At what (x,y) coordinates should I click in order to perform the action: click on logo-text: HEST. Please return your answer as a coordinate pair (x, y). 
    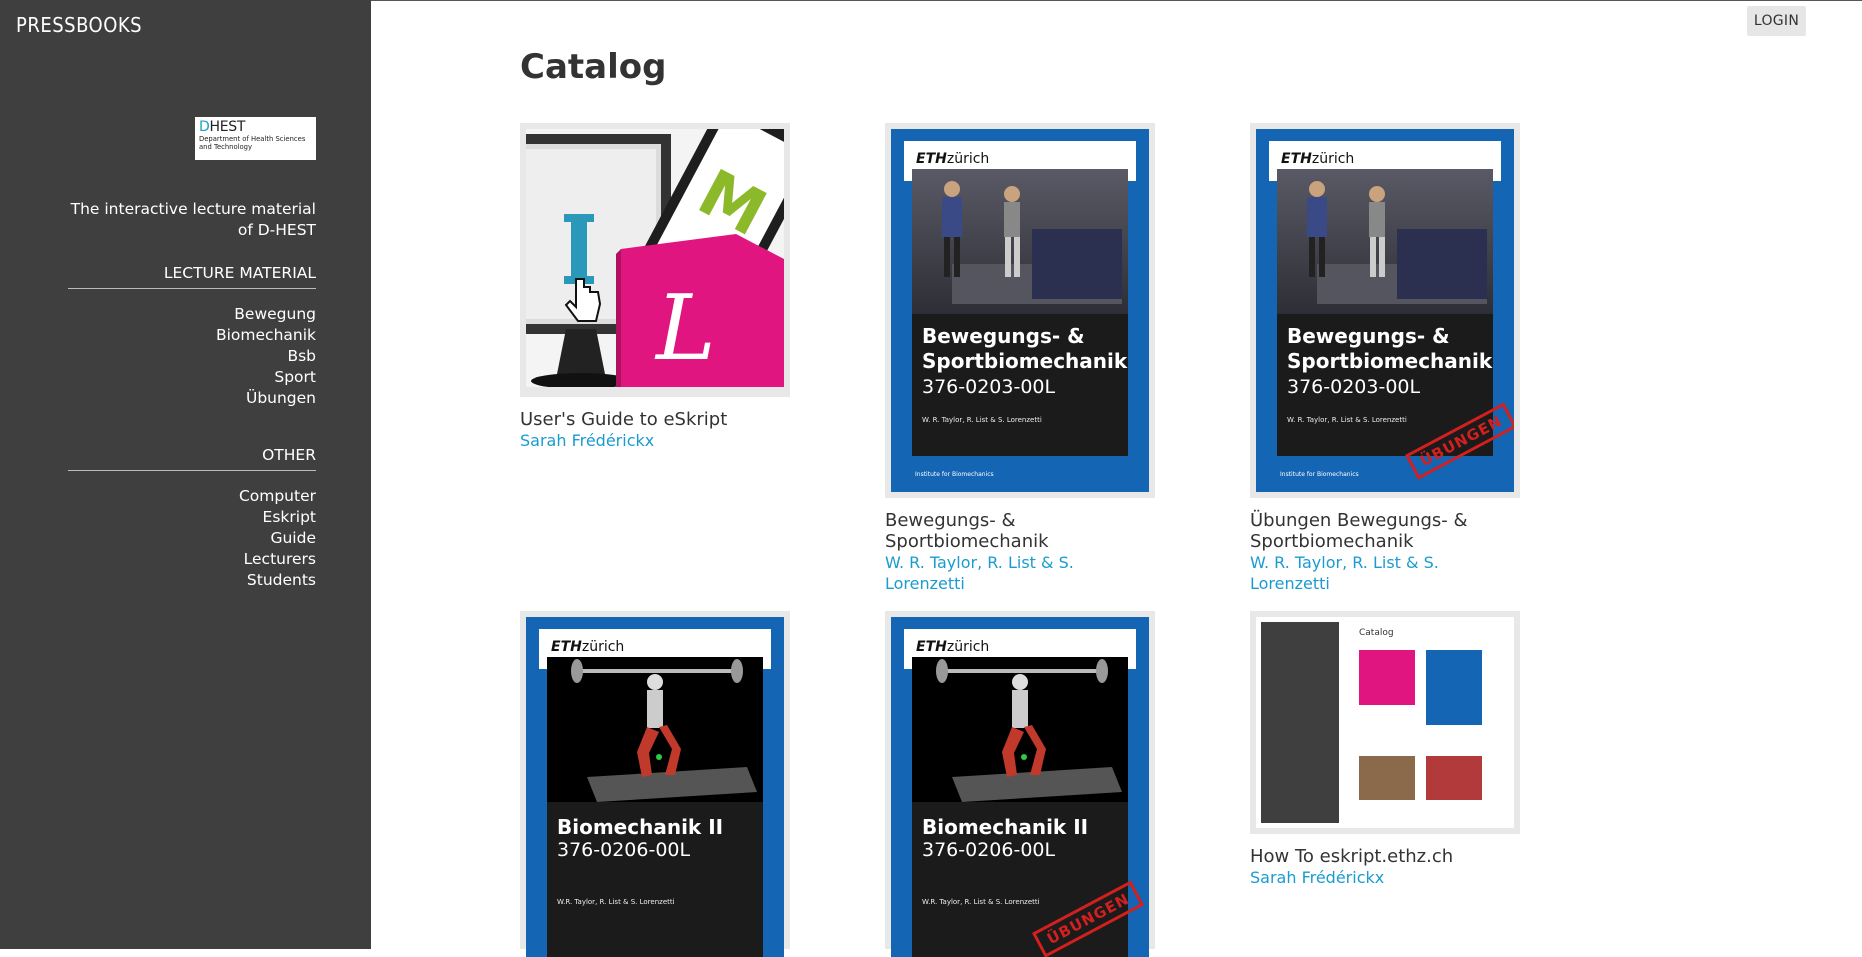
    Looking at the image, I should click on (227, 127).